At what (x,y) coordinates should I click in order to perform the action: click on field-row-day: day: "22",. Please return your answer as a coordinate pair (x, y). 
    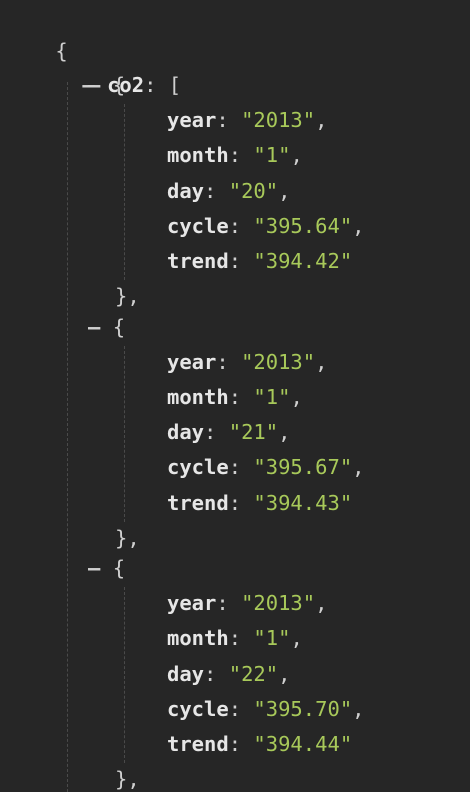
    Looking at the image, I should click on (229, 673).